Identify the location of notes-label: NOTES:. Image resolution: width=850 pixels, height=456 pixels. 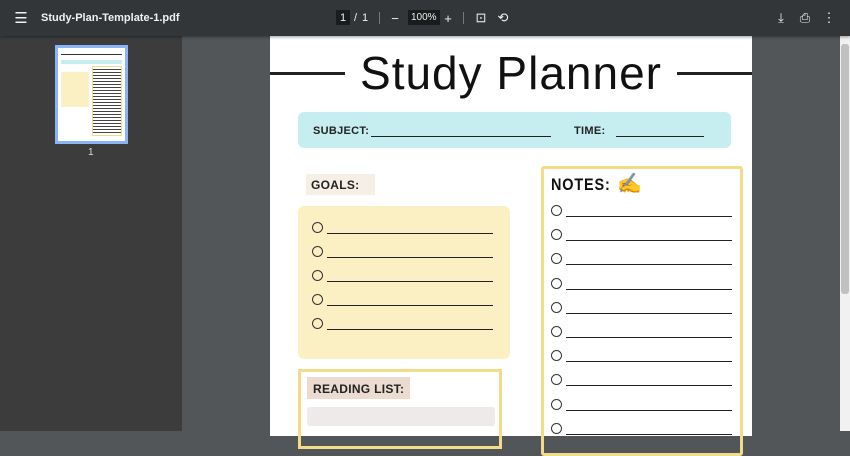
(581, 184).